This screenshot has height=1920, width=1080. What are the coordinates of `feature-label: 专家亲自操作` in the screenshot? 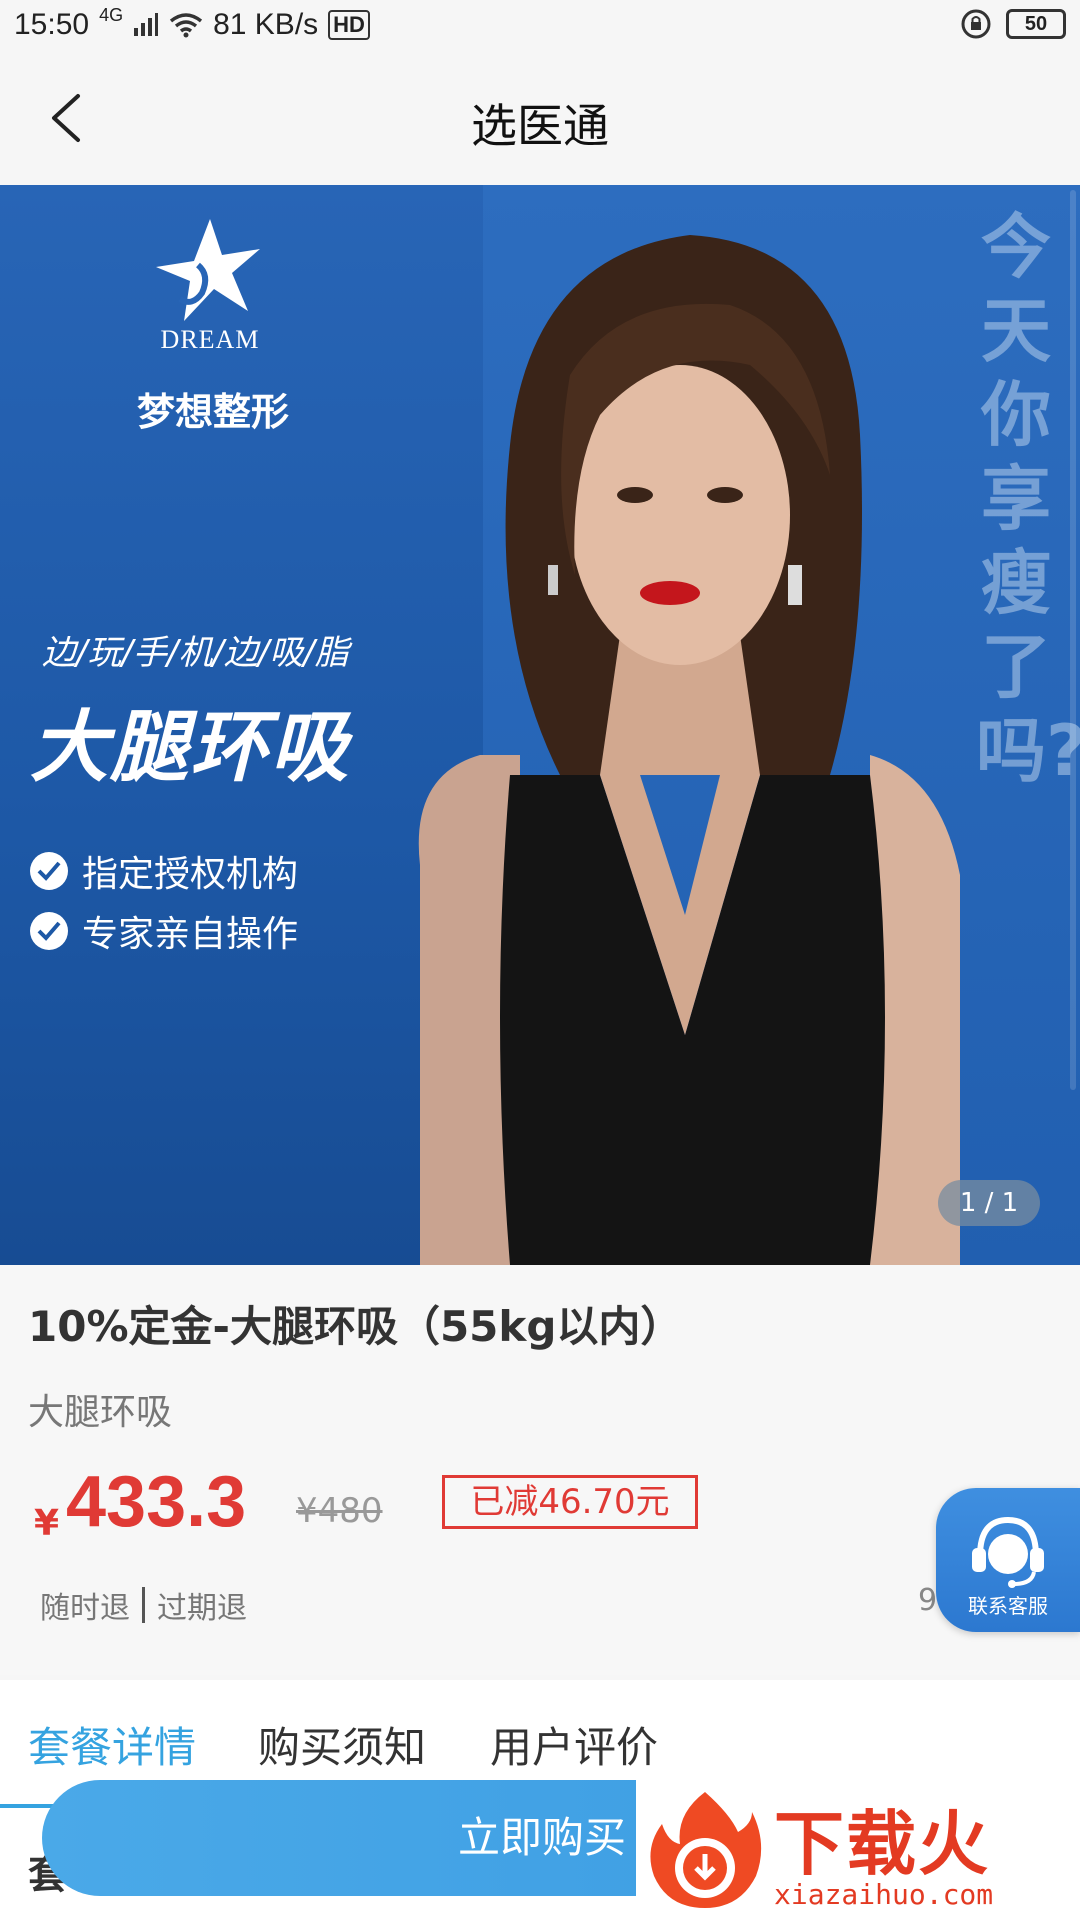 It's located at (190, 934).